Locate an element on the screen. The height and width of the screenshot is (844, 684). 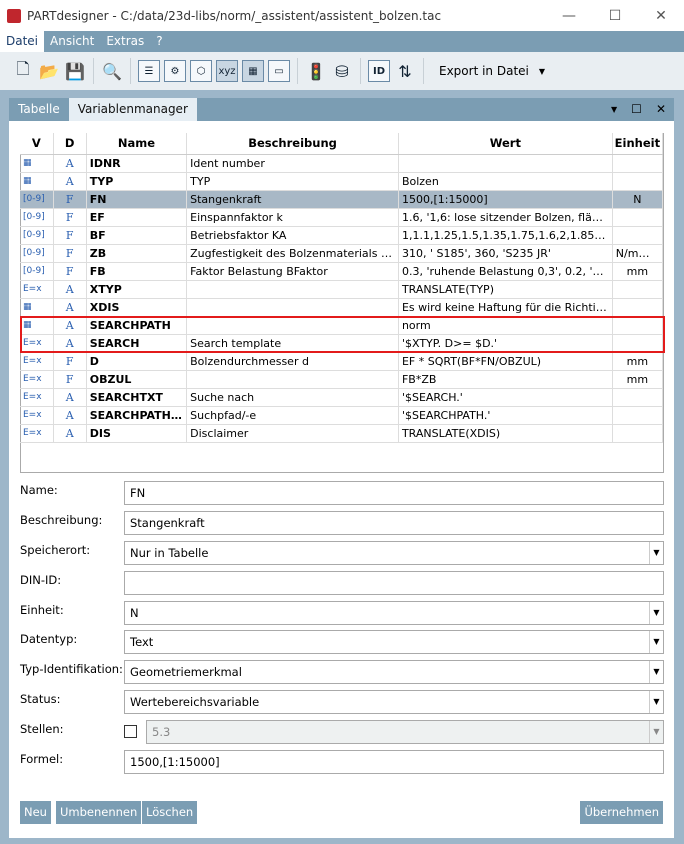
loeschen-button: Löschen is located at coordinates (170, 812).